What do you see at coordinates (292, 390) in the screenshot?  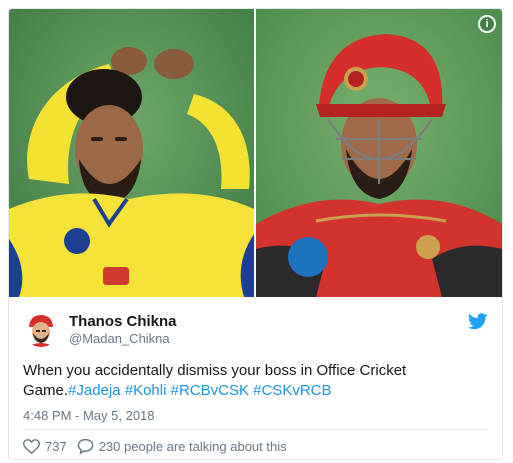 I see `hashtag-cskvrcb: #CSKvRCB` at bounding box center [292, 390].